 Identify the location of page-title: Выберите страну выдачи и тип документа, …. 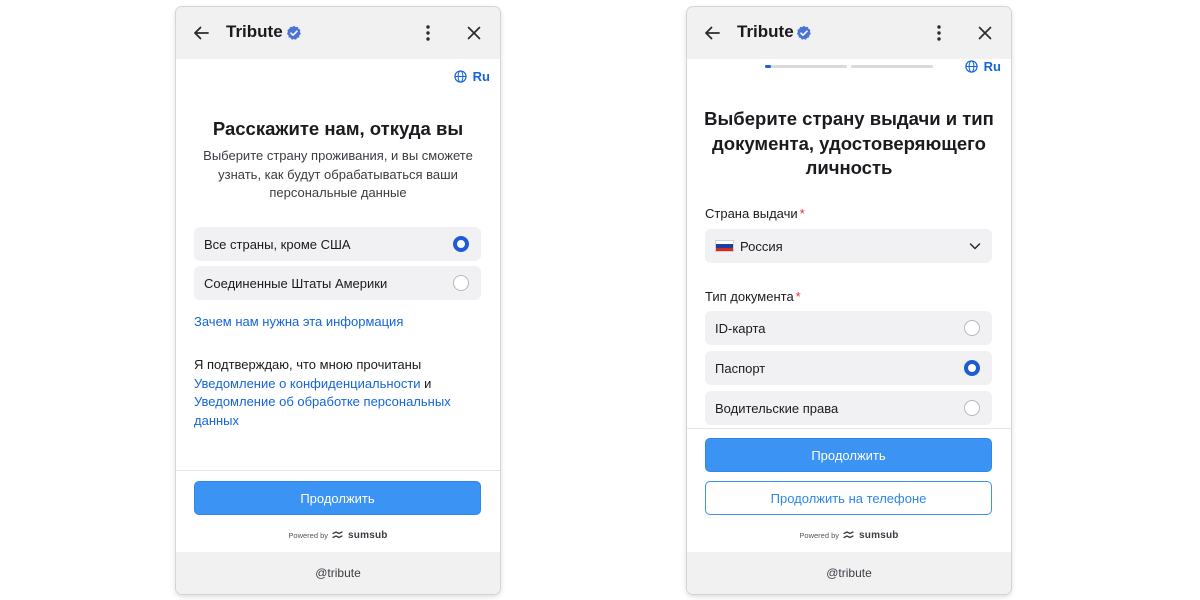
(849, 144).